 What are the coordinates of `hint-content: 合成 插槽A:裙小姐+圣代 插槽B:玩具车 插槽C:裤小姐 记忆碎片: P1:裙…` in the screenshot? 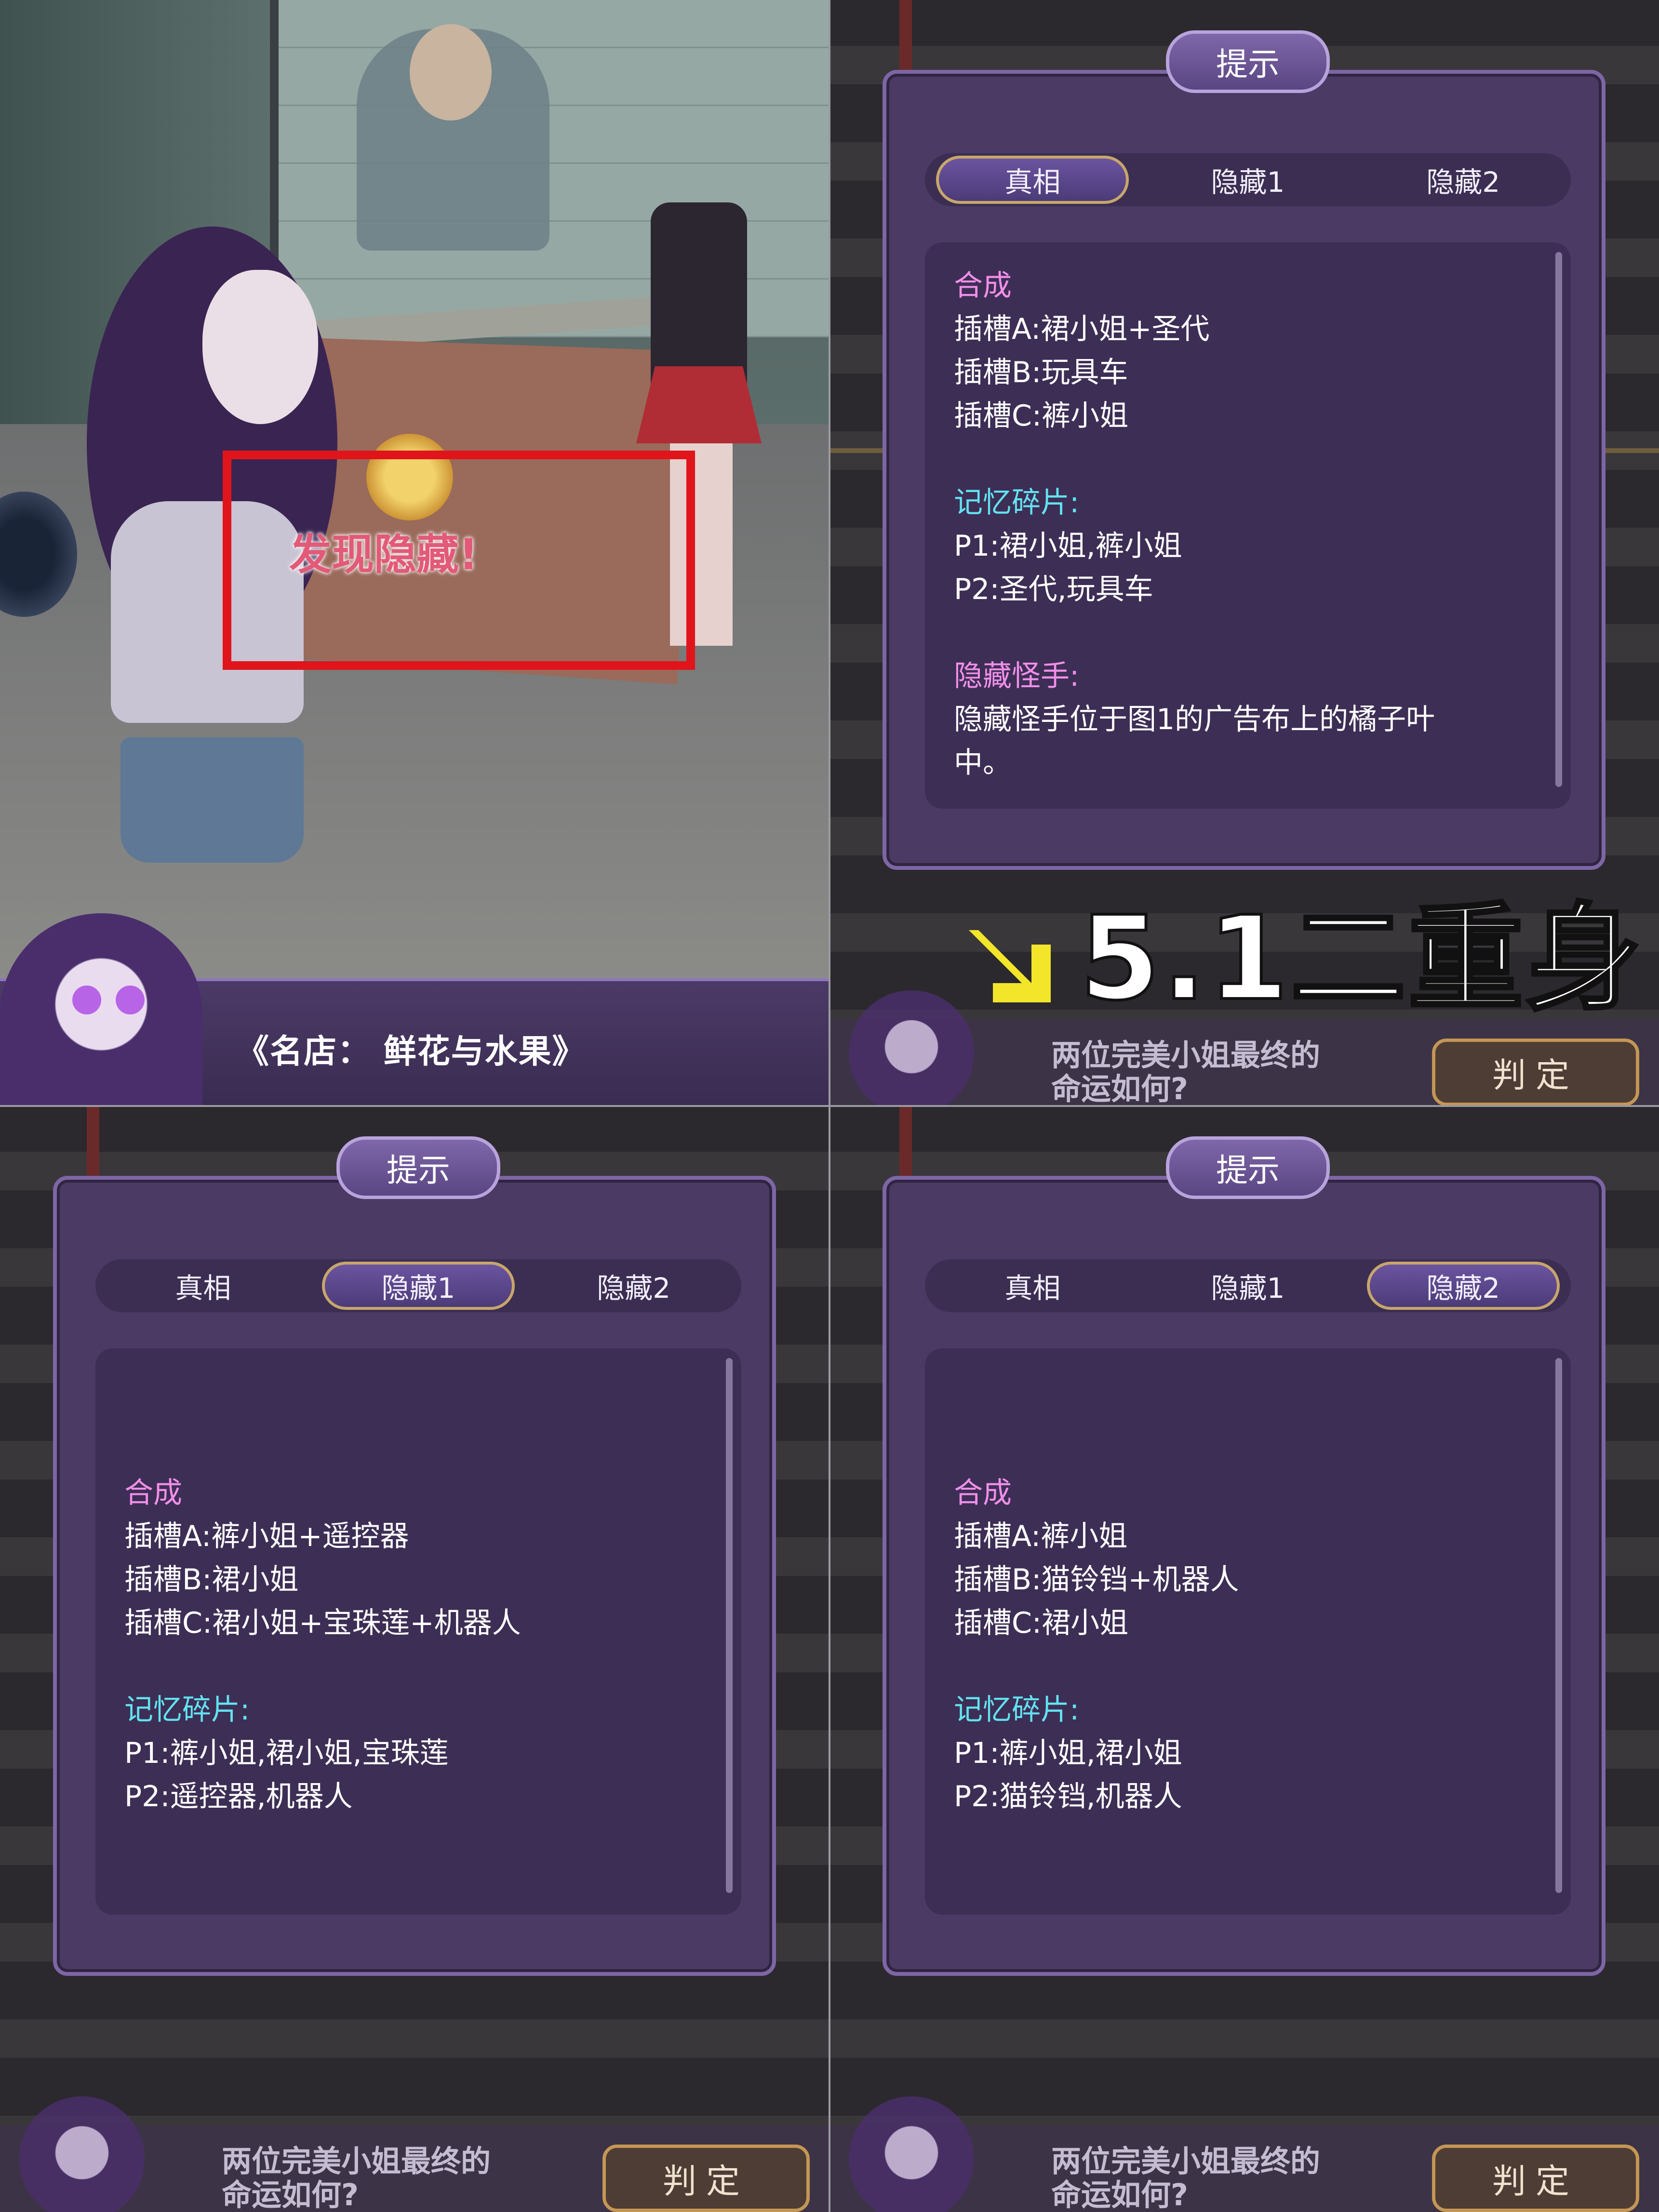 It's located at (1248, 525).